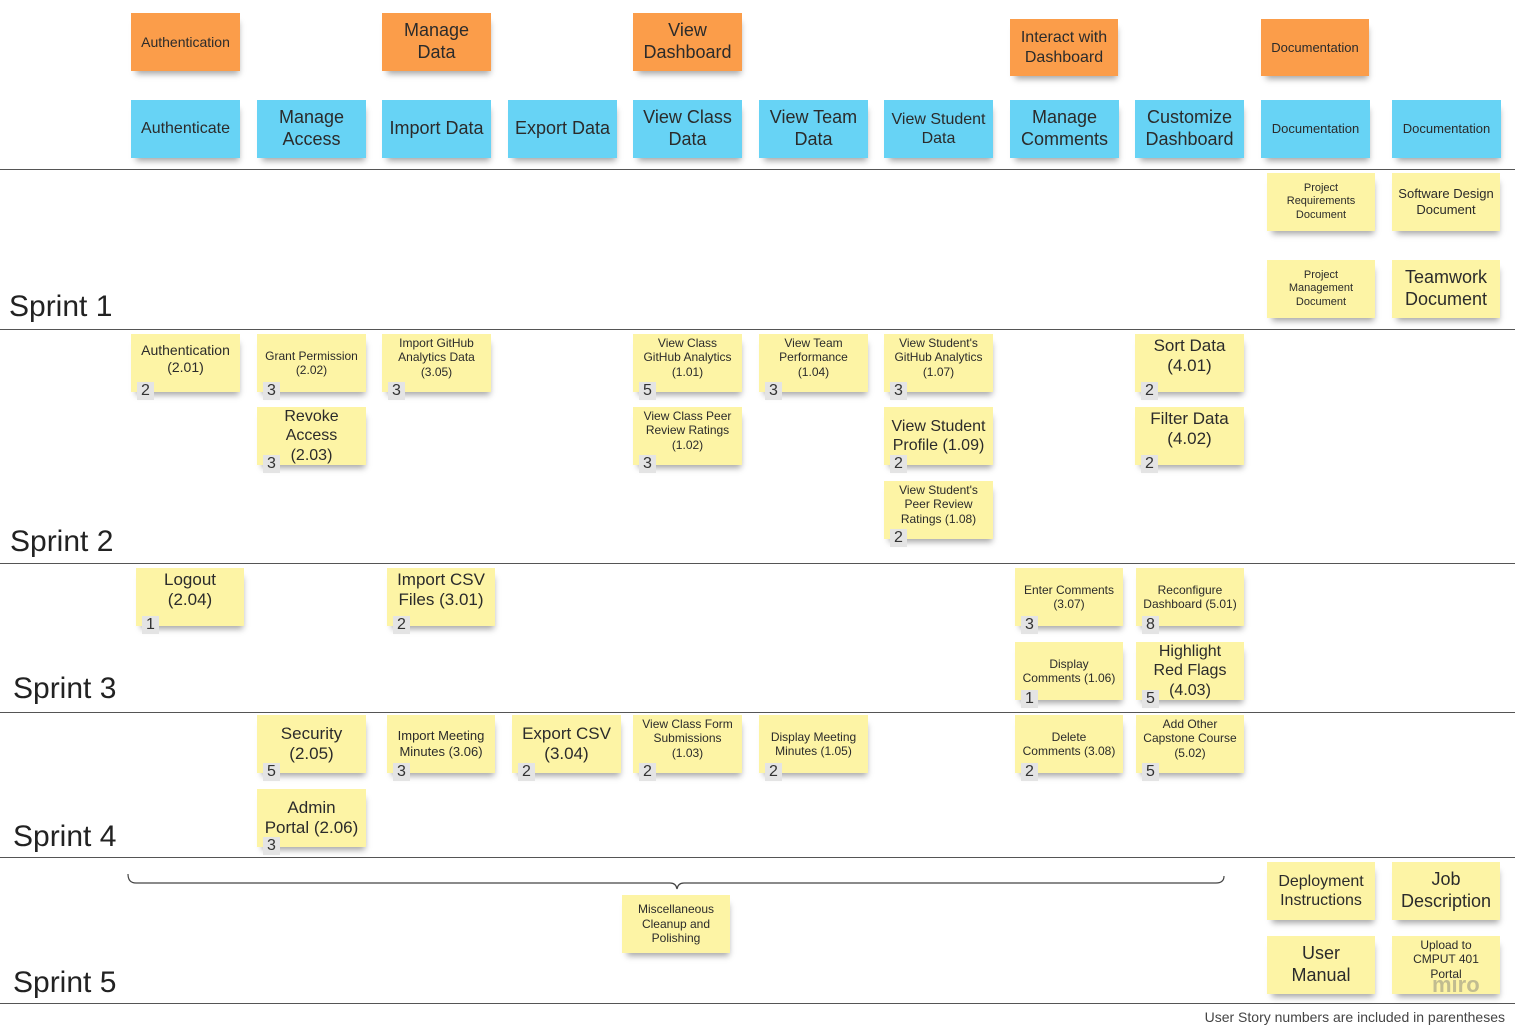 Image resolution: width=1515 pixels, height=1031 pixels. What do you see at coordinates (687, 738) in the screenshot?
I see `story-label: View Class Form Submissions (1.03)` at bounding box center [687, 738].